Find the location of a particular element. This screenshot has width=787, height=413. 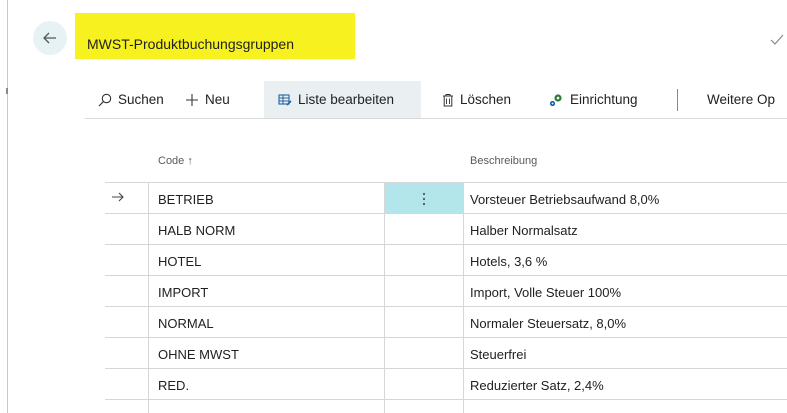

table-row: NORMAL Normaler Steuersatz, 8,0% is located at coordinates (446, 322).